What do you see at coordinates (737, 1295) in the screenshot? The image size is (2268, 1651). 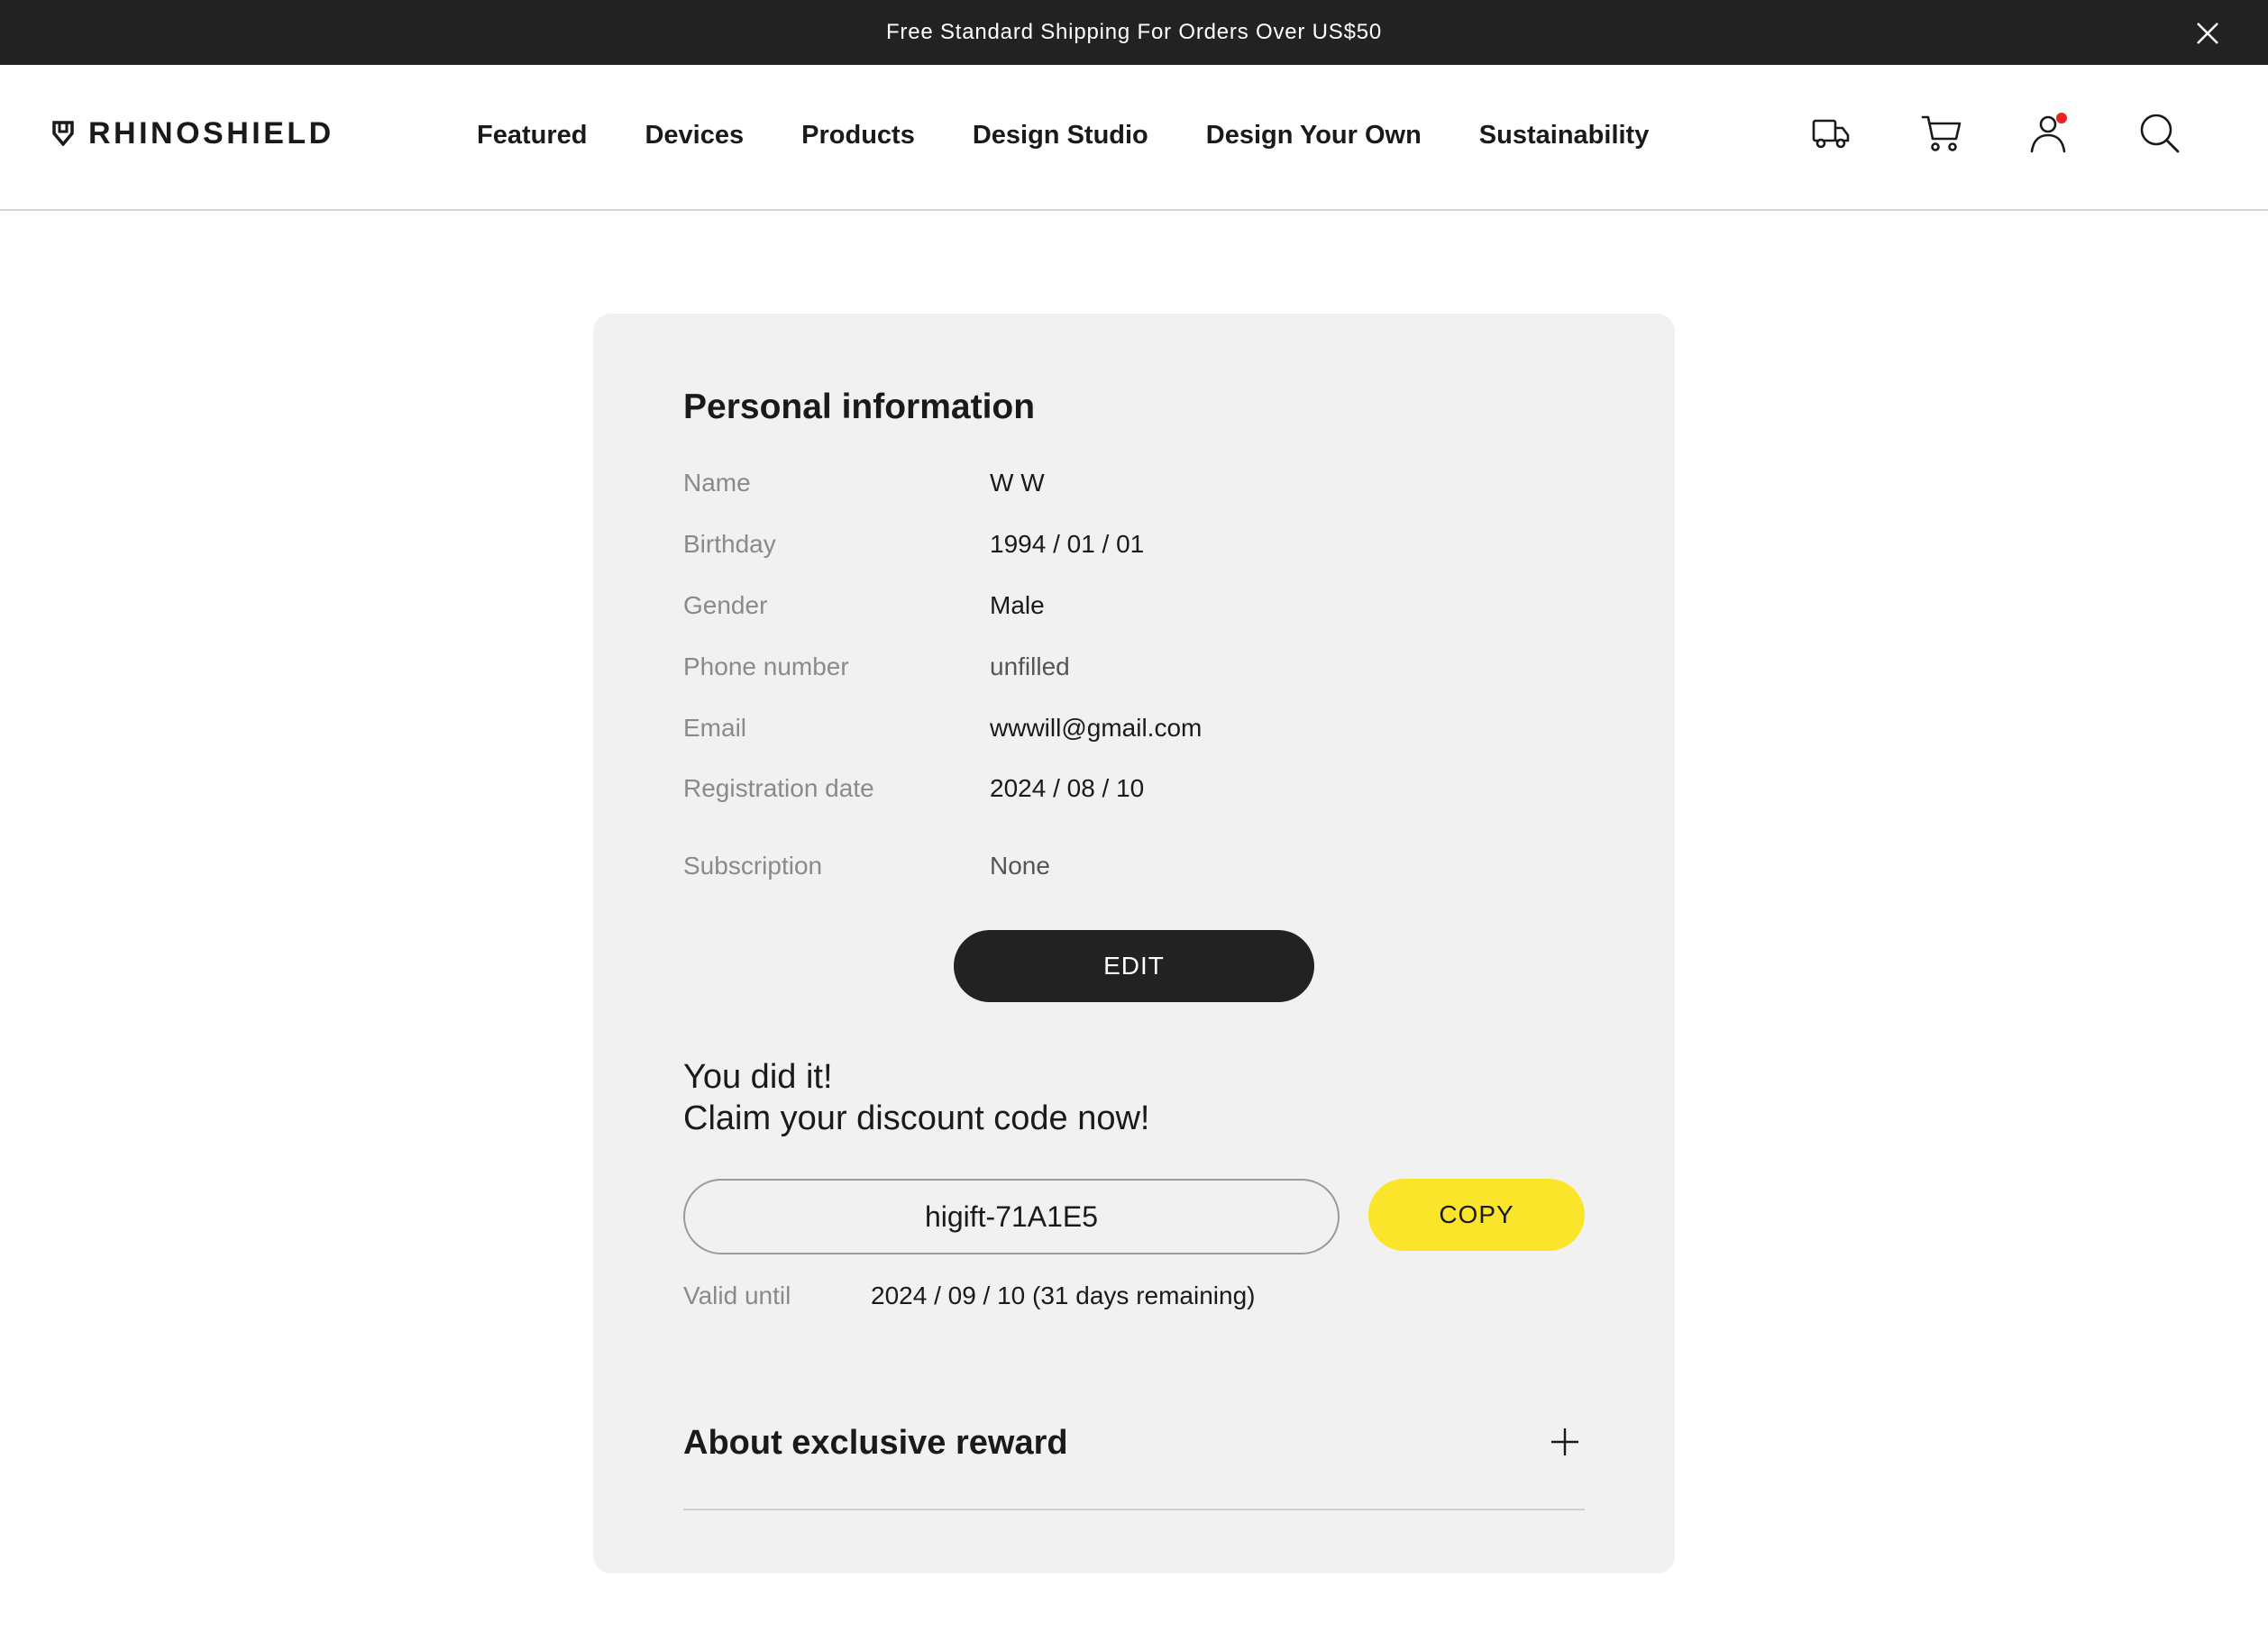 I see `valid-until-label: Valid until` at bounding box center [737, 1295].